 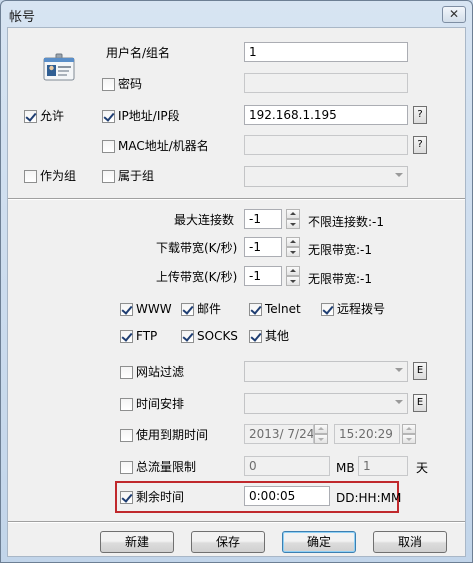 I want to click on service-ftp-check, so click(x=126, y=336).